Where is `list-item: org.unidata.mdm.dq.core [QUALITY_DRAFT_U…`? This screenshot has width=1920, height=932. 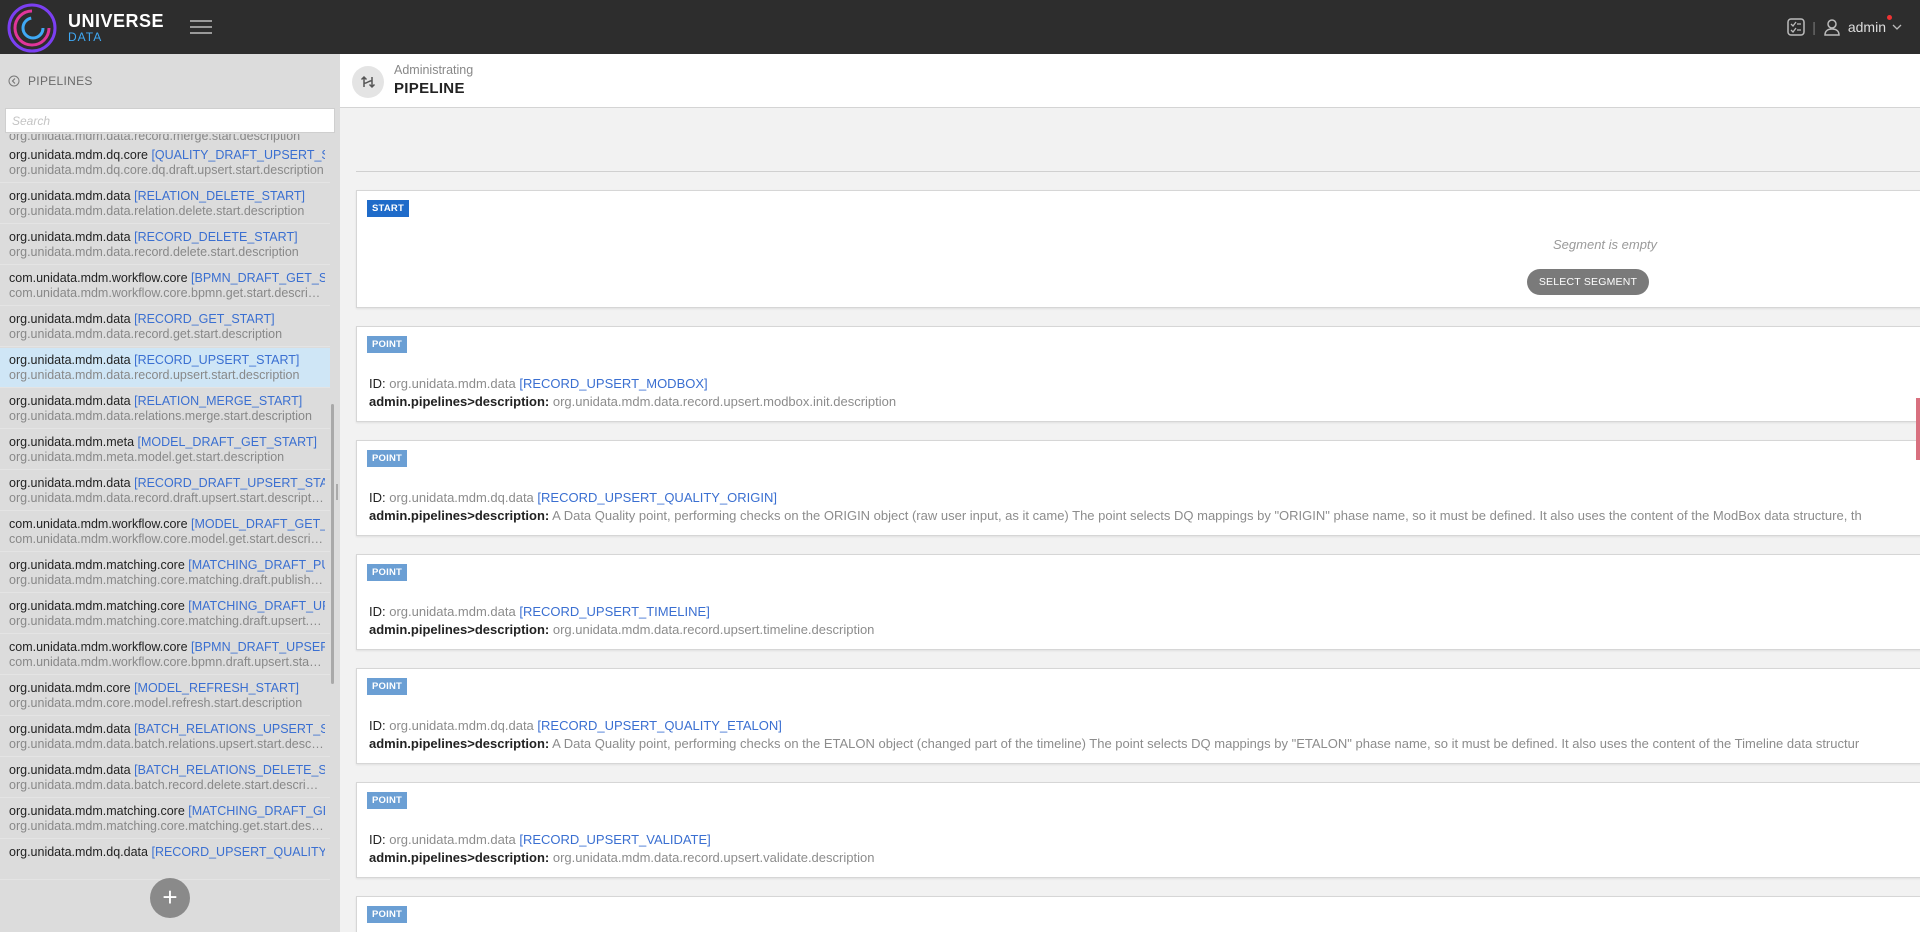
list-item: org.unidata.mdm.dq.core [QUALITY_DRAFT_U… is located at coordinates (165, 163).